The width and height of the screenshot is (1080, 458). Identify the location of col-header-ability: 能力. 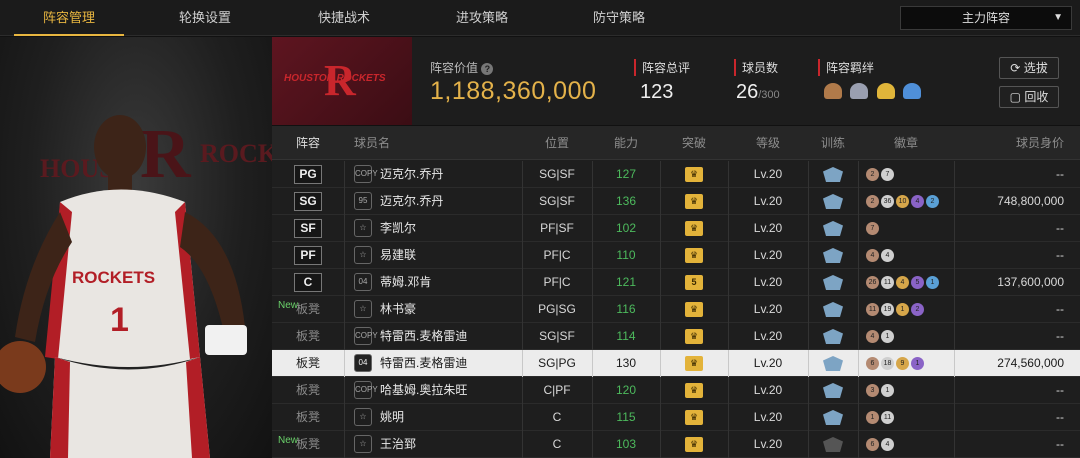
(626, 143).